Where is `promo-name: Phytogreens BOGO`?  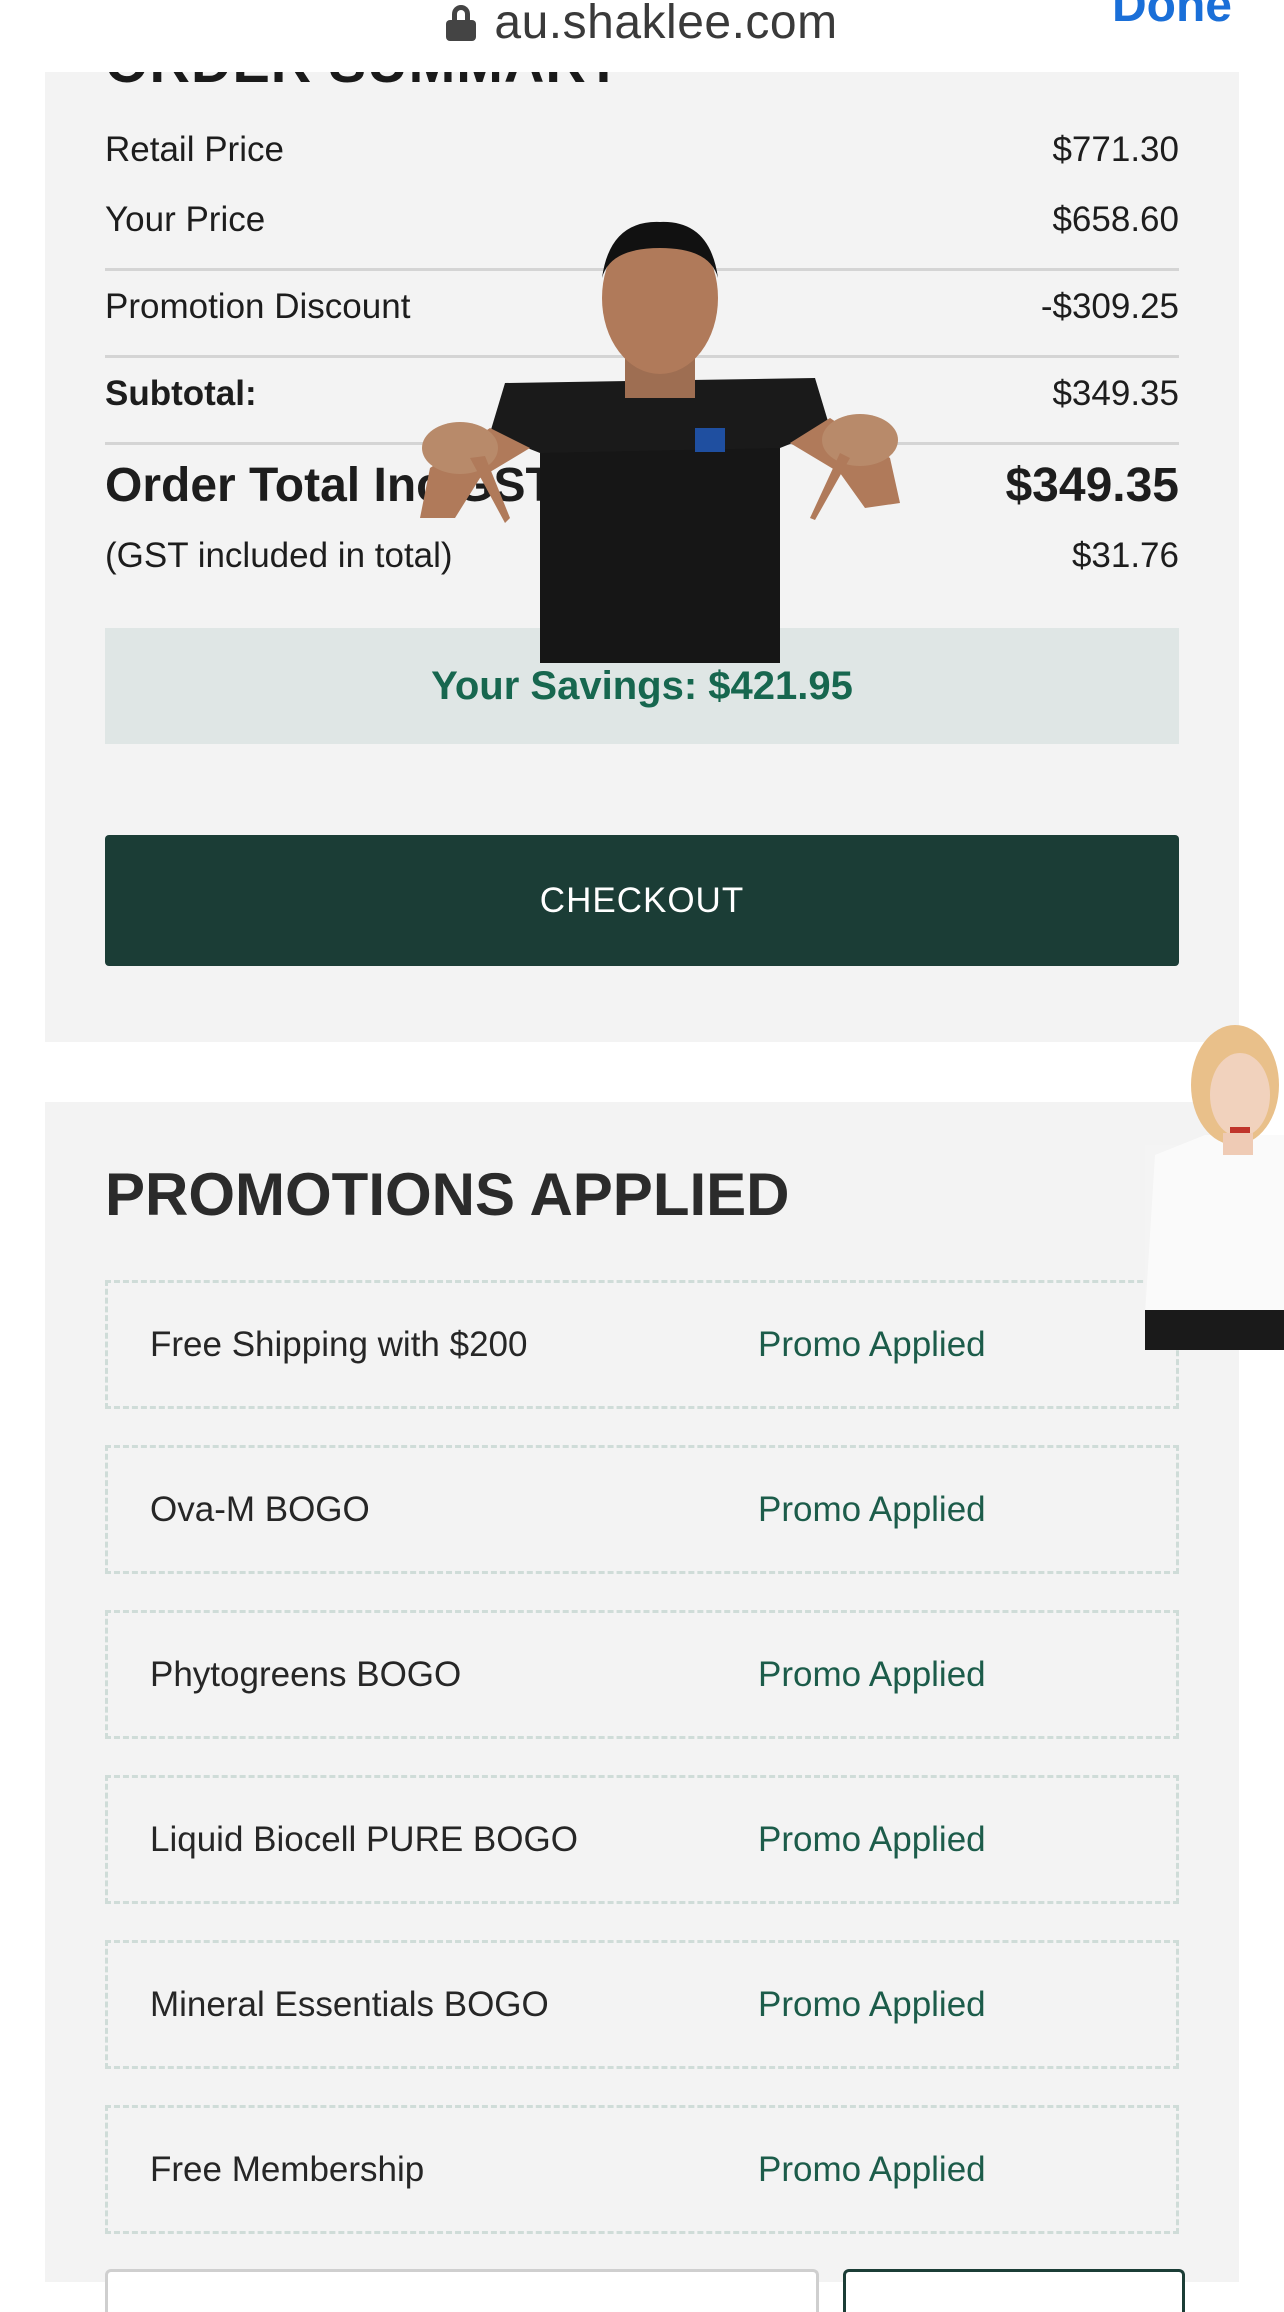
promo-name: Phytogreens BOGO is located at coordinates (306, 1674).